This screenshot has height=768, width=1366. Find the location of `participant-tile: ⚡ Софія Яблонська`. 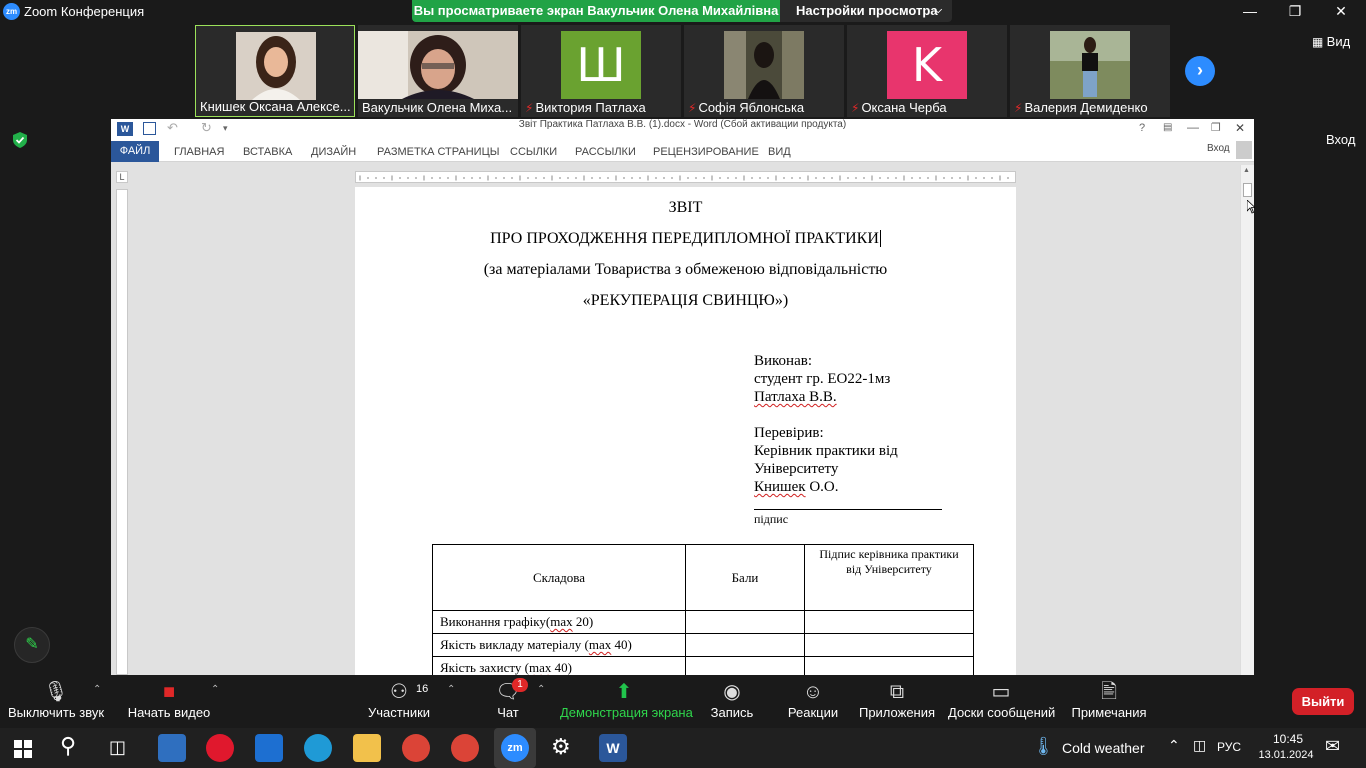

participant-tile: ⚡ Софія Яблонська is located at coordinates (764, 71).